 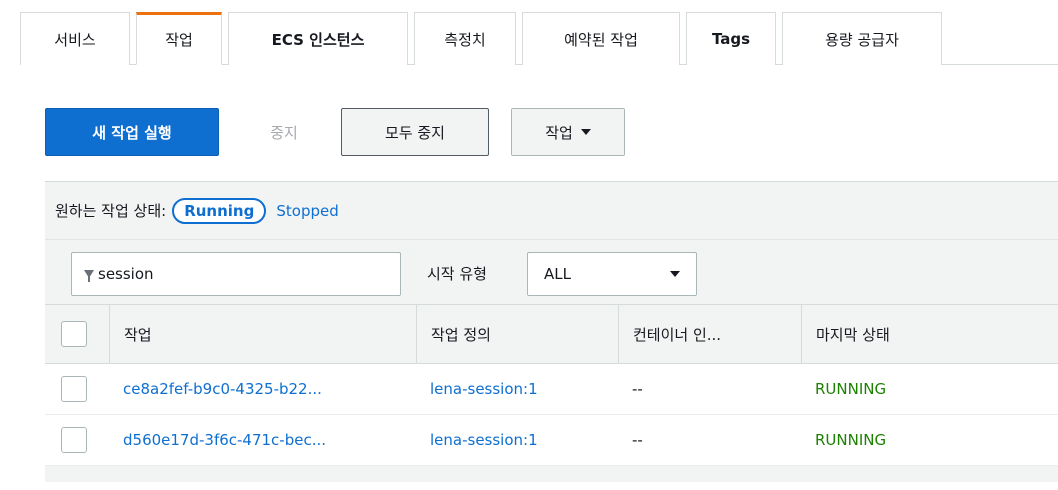 I want to click on tab-scheduled-tasks: 예약된 작업, so click(x=601, y=38).